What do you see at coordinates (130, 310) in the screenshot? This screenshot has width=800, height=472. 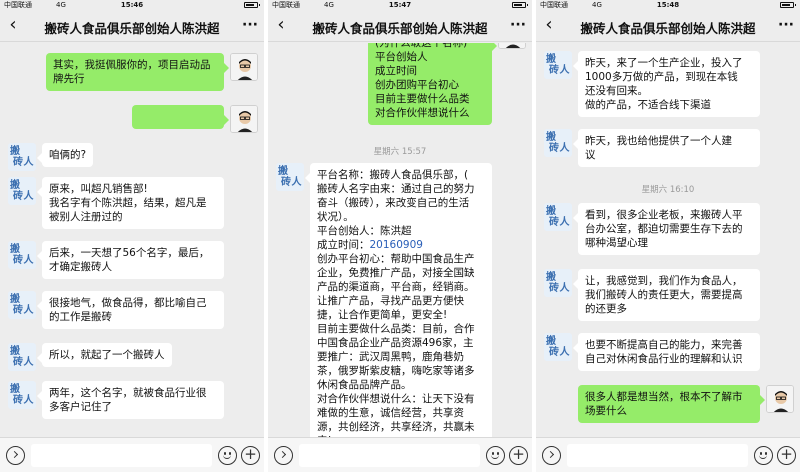 I see `message-bubble: 很接地气，做食品得，都比喻自己 的工作是搬砖` at bounding box center [130, 310].